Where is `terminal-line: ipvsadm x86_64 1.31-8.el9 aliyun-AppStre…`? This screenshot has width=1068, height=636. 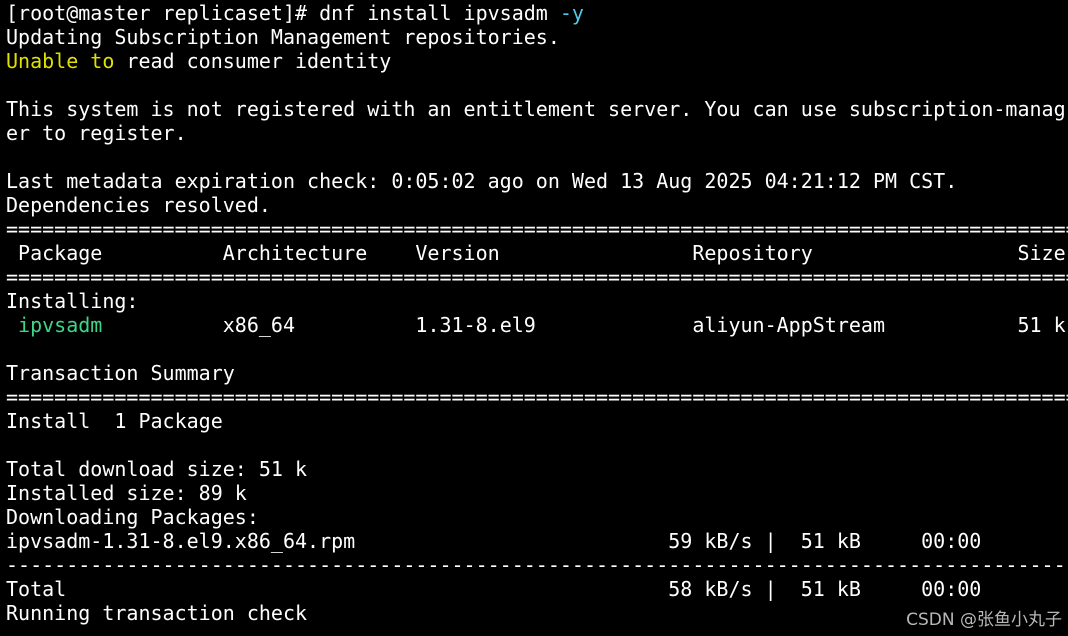 terminal-line: ipvsadm x86_64 1.31-8.el9 aliyun-AppStre… is located at coordinates (536, 325).